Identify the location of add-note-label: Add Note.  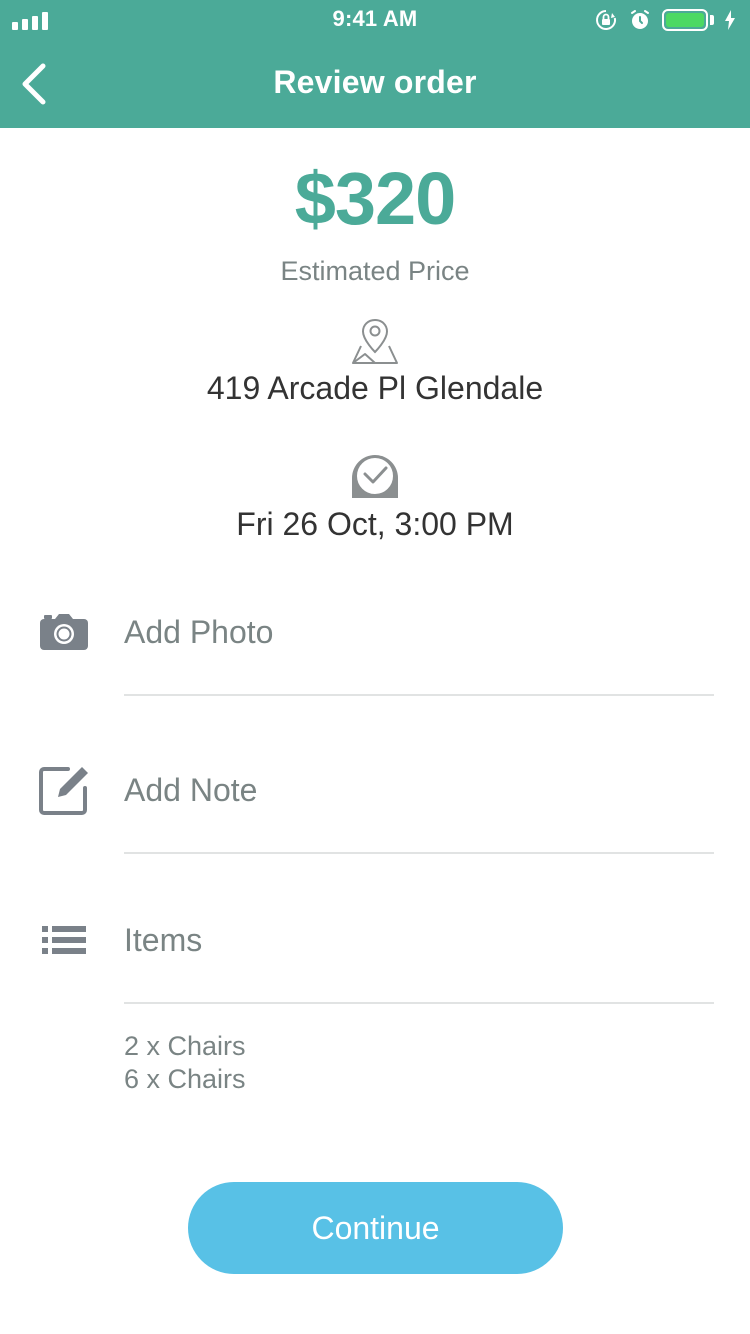
(191, 790).